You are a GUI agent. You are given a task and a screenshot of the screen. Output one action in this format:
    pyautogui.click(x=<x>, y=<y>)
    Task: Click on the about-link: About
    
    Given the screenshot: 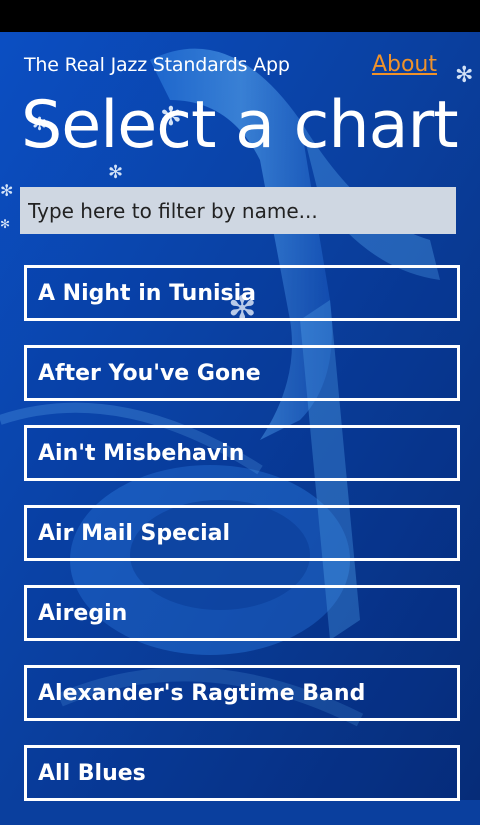 What is the action you would take?
    pyautogui.click(x=404, y=65)
    